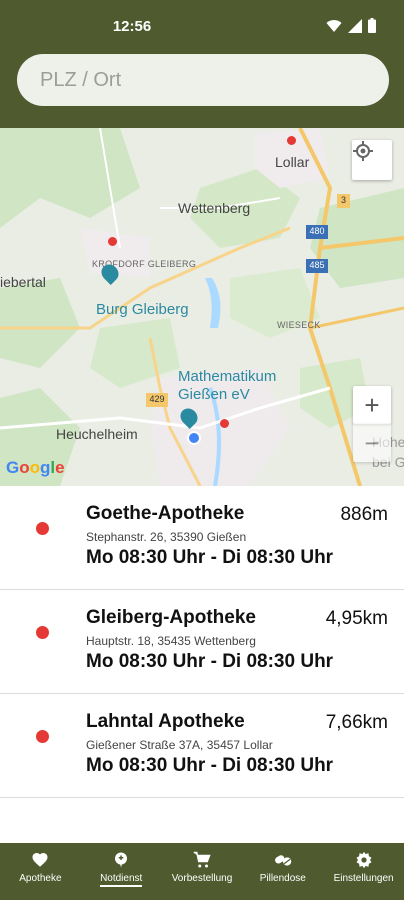  Describe the element at coordinates (317, 265) in the screenshot. I see `road-485-label: 485` at that location.